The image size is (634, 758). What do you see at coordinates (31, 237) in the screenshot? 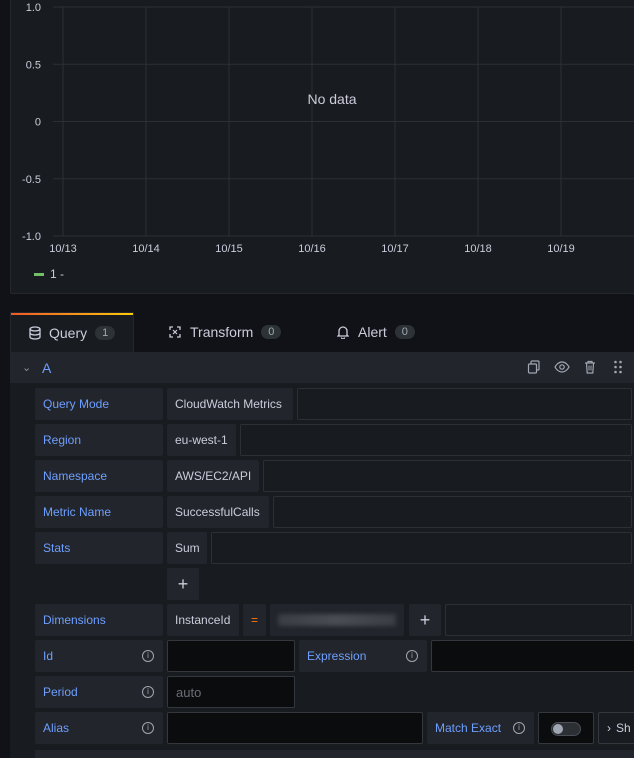
I see `y-tick-label: -1.0` at bounding box center [31, 237].